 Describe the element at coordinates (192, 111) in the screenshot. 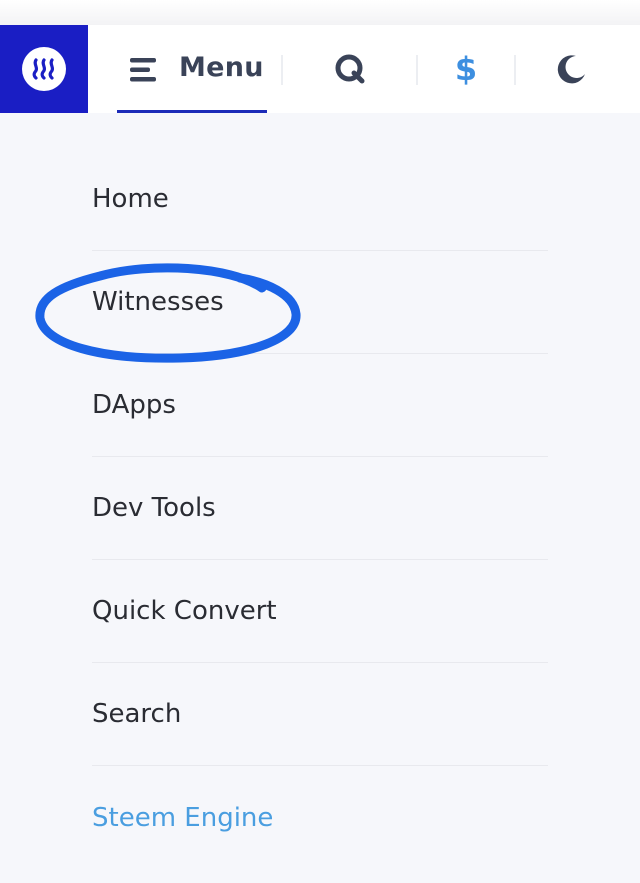

I see `menu-tab-active-indicator` at that location.